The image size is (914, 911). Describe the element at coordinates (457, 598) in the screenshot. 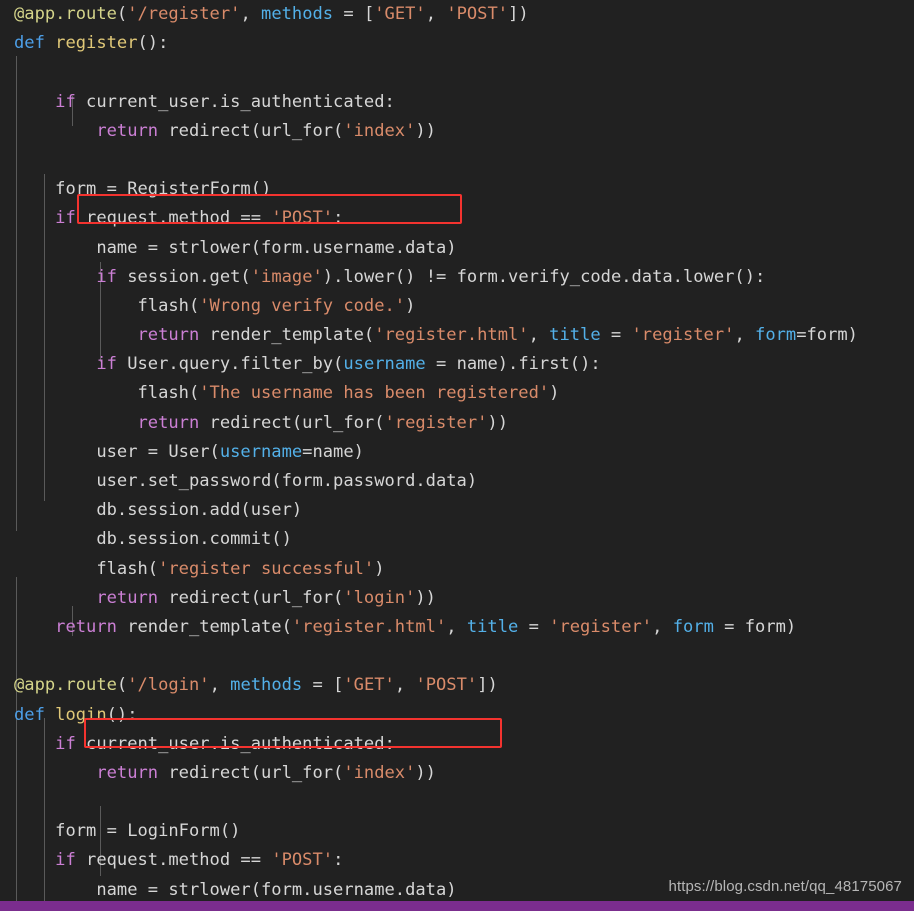

I see `code-line: return redirect(url_for('login'))` at that location.